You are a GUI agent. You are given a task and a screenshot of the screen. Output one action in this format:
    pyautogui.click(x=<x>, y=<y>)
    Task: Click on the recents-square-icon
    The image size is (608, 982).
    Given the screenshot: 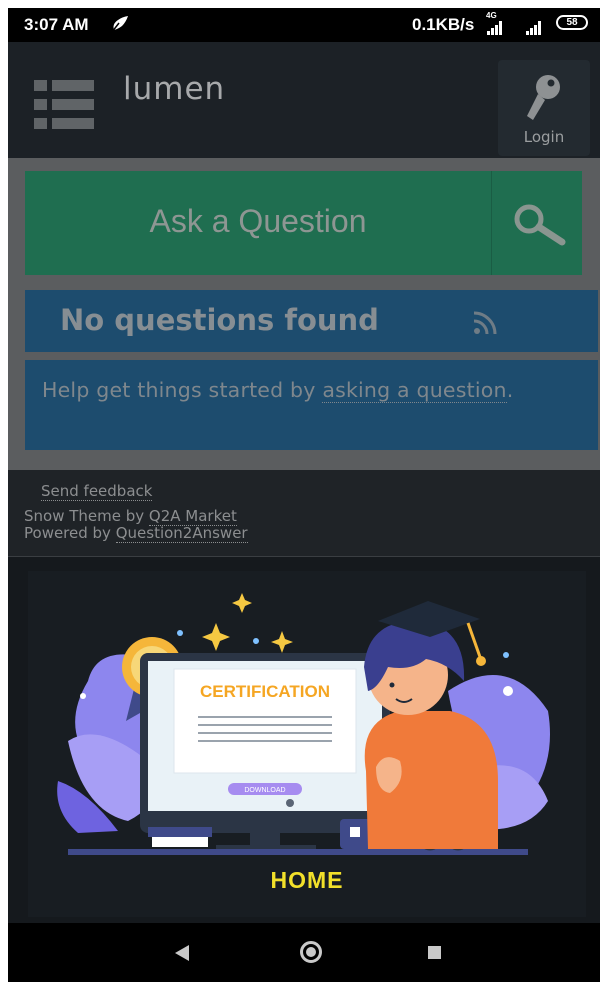 What is the action you would take?
    pyautogui.click(x=434, y=952)
    